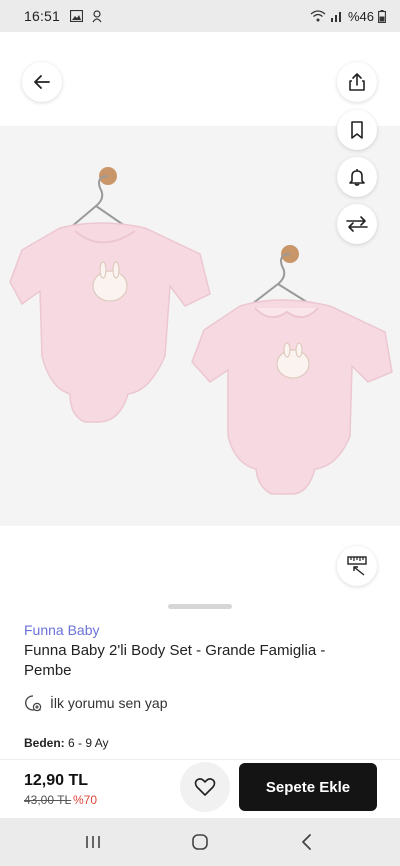  Describe the element at coordinates (85, 800) in the screenshot. I see `discount-badge: %70` at that location.